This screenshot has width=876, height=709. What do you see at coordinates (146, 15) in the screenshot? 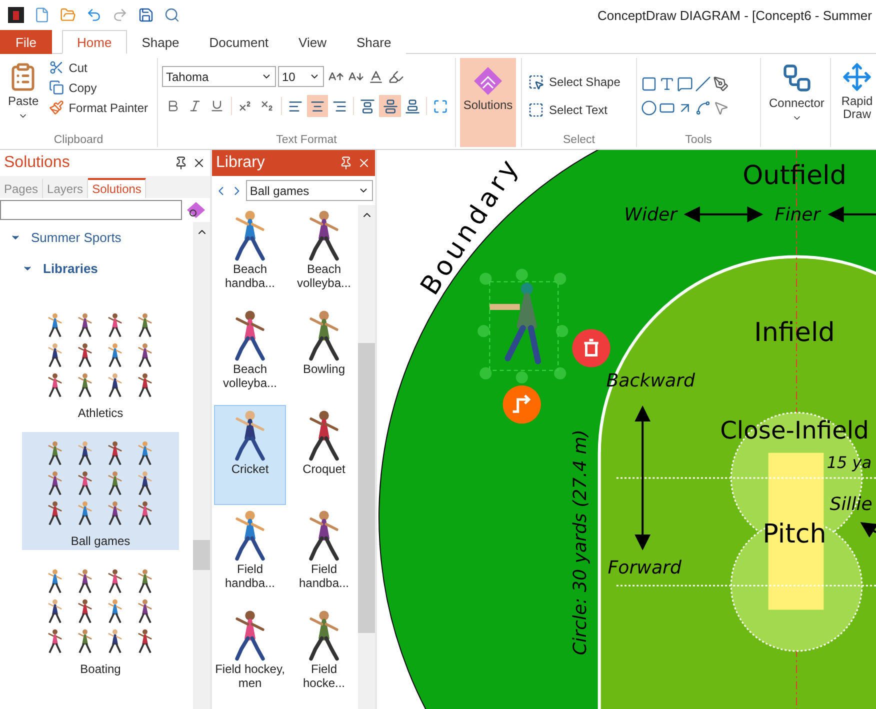
I see `save-icon` at bounding box center [146, 15].